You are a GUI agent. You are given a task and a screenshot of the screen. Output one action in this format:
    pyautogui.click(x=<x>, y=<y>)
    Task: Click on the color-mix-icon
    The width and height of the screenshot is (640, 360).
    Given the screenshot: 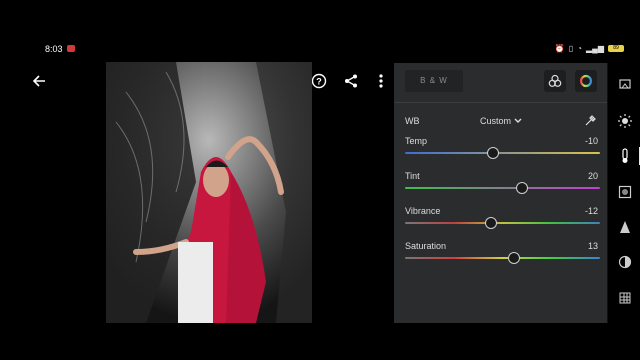 What is the action you would take?
    pyautogui.click(x=555, y=81)
    